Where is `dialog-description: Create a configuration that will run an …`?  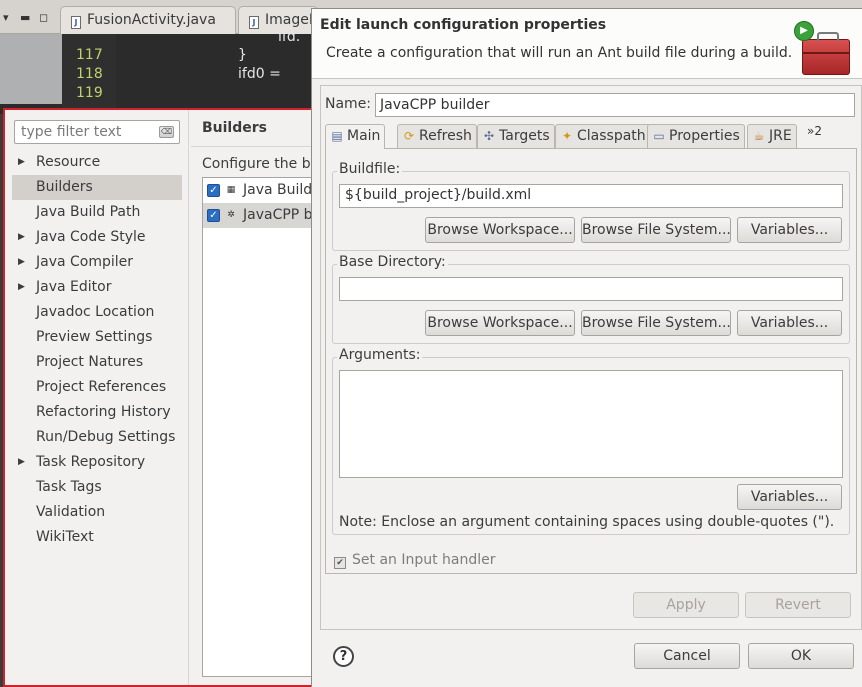
dialog-description: Create a configuration that will run an … is located at coordinates (559, 53).